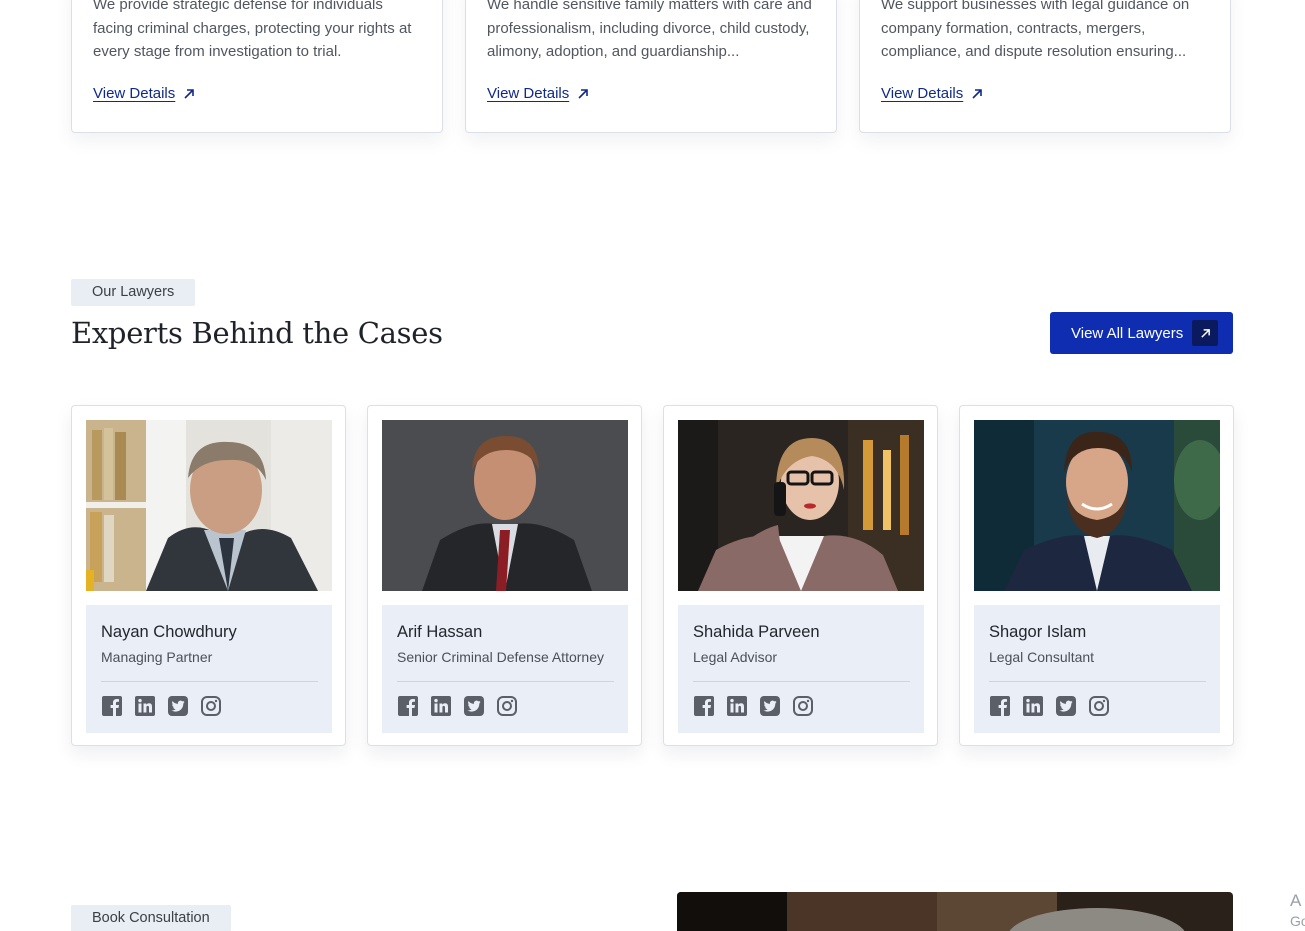 Image resolution: width=1305 pixels, height=931 pixels. I want to click on section-tag-book-consultation: Book Consultation, so click(151, 918).